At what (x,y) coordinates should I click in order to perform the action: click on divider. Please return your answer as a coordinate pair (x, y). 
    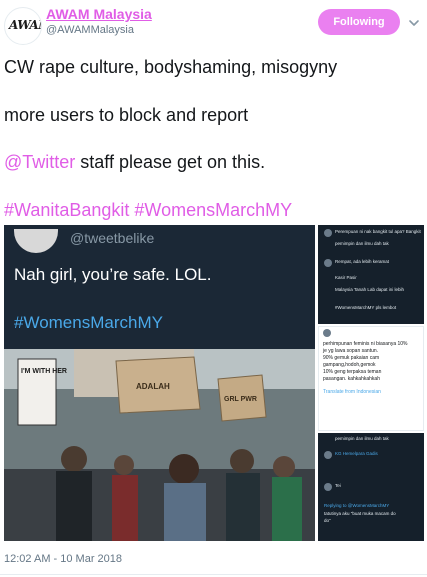
    Looking at the image, I should click on (213, 574).